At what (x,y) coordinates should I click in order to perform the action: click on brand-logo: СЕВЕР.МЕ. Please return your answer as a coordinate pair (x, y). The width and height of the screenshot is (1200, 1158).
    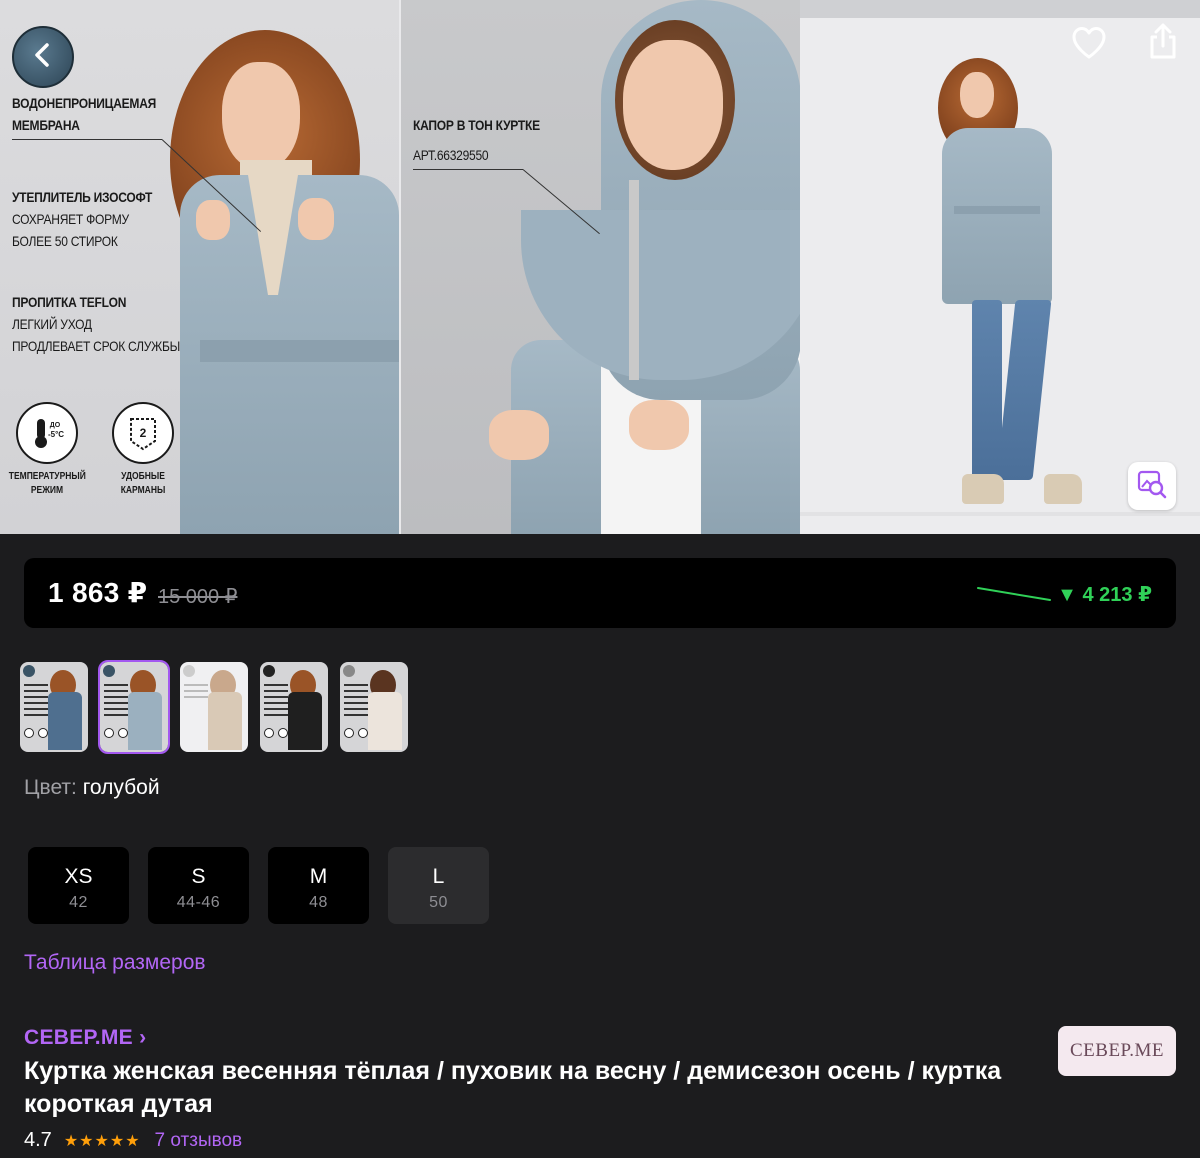
    Looking at the image, I should click on (1117, 1051).